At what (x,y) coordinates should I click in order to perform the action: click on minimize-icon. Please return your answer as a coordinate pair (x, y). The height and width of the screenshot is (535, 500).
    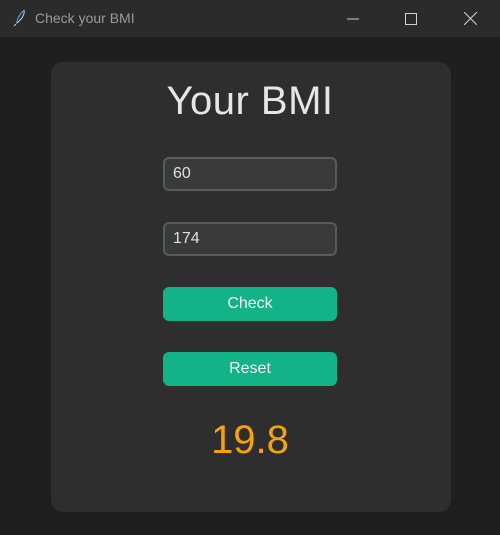
    Looking at the image, I should click on (353, 19).